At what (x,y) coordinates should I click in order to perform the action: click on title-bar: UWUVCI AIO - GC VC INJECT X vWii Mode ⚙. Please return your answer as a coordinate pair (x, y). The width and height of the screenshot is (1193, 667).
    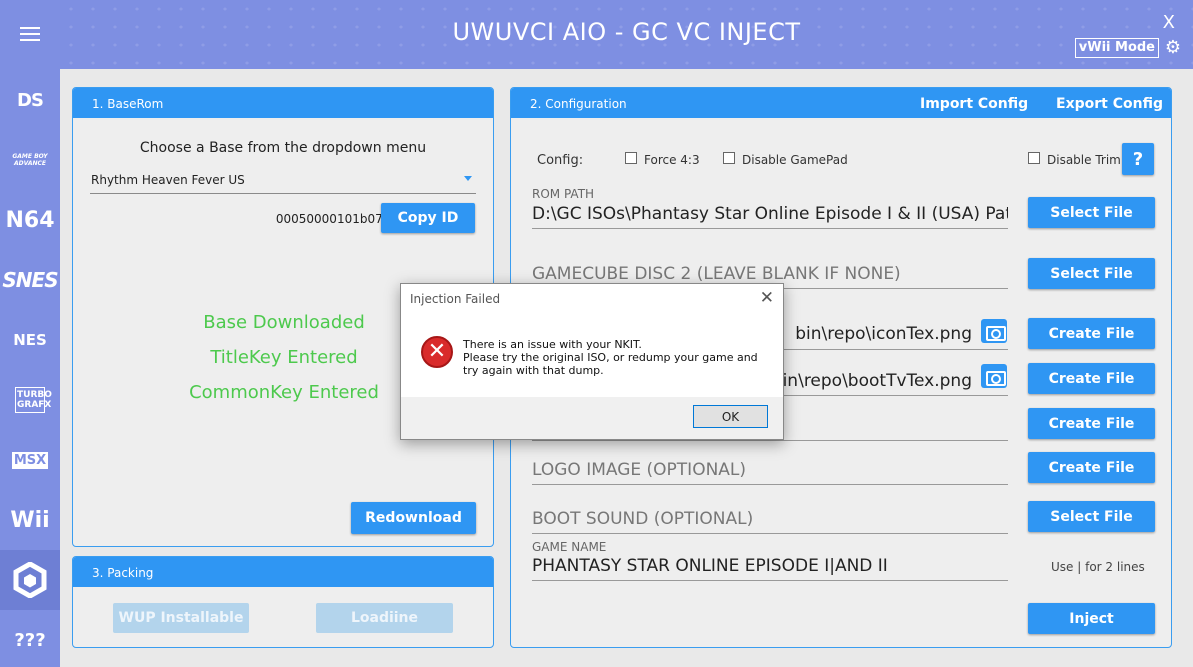
    Looking at the image, I should click on (626, 34).